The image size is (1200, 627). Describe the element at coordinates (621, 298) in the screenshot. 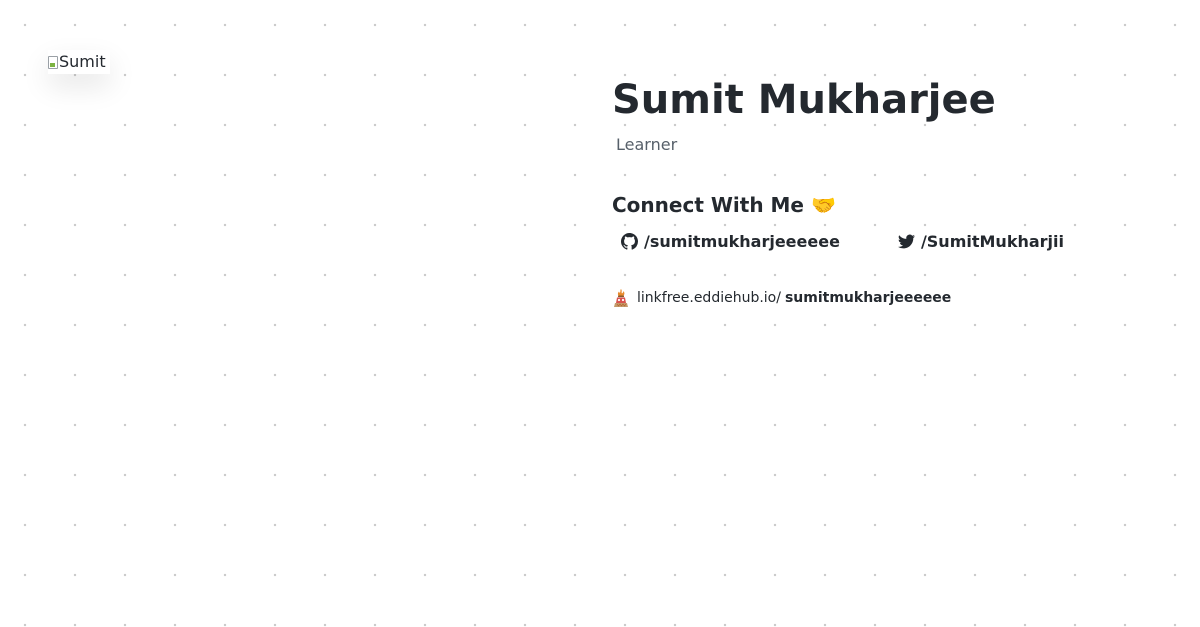

I see `linkfree-logo-icon` at that location.